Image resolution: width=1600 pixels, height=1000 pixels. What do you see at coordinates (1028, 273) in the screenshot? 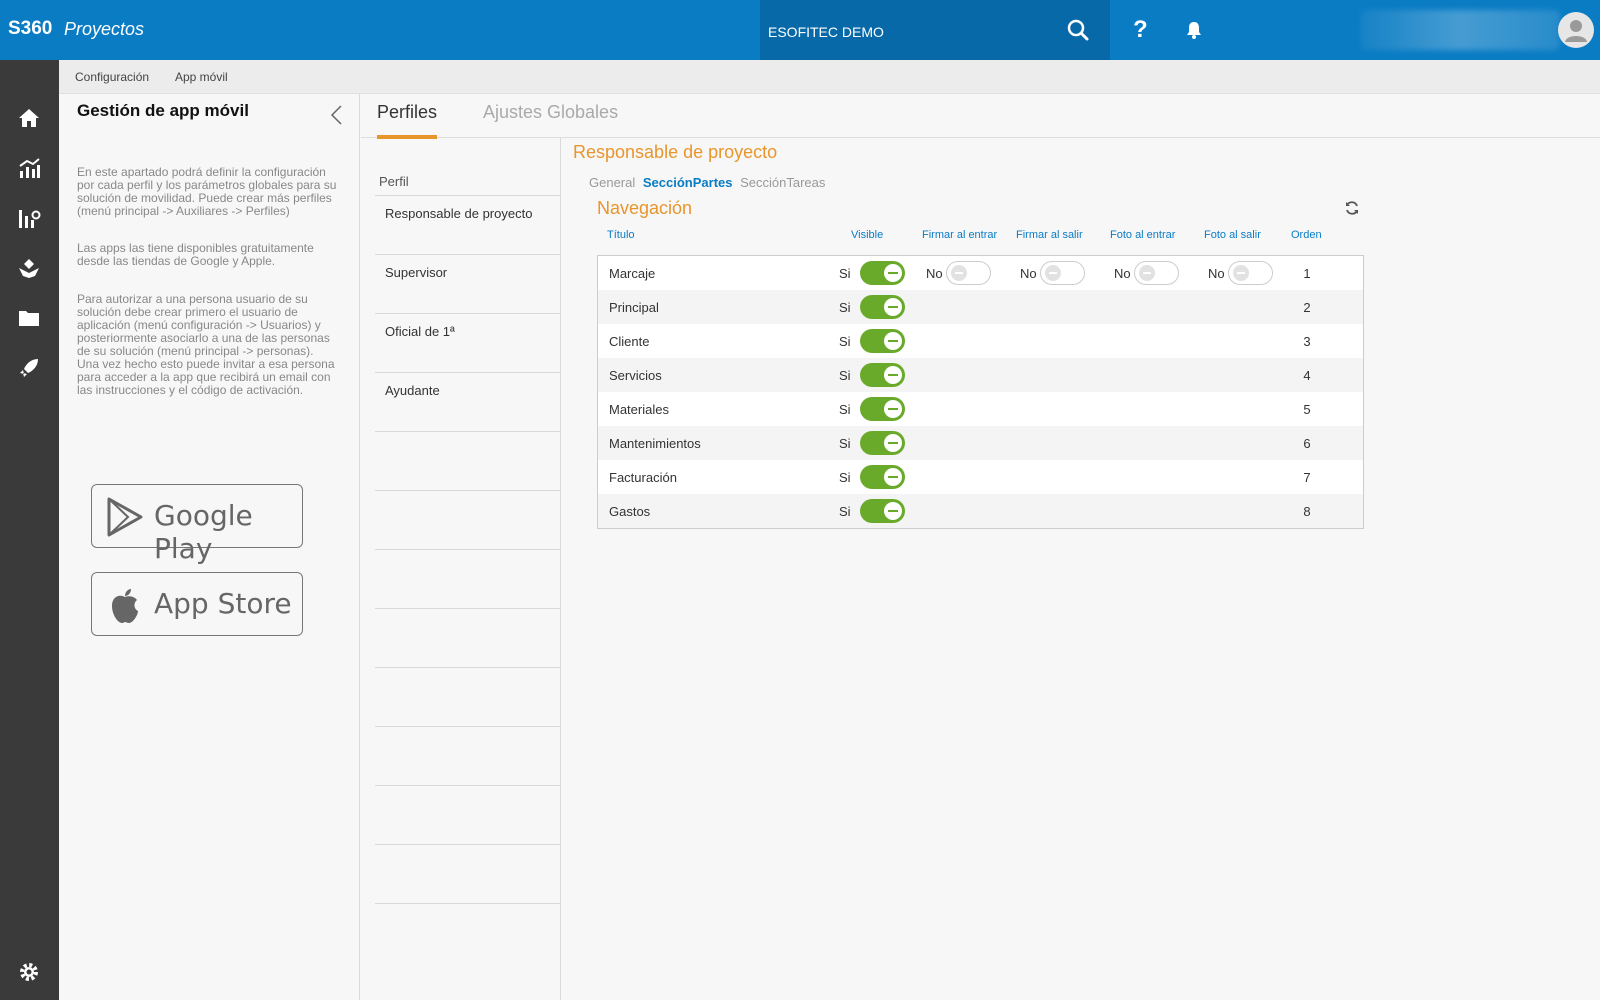
I see `firmar-salir-label: No` at bounding box center [1028, 273].